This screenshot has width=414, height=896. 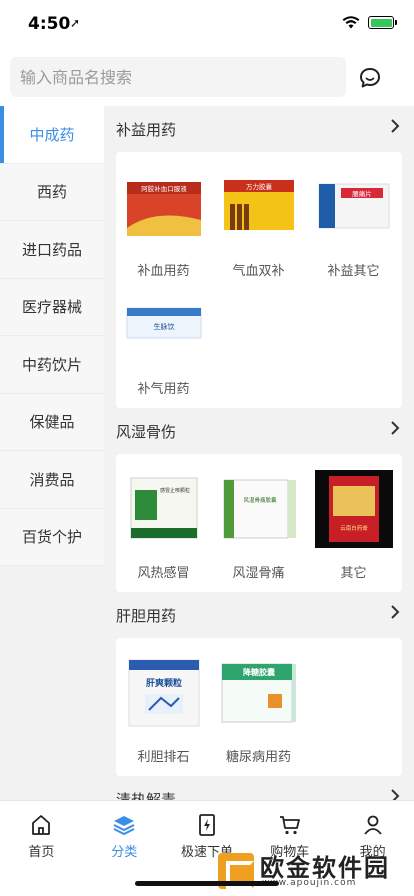 I want to click on product-box-text: 风湿骨痛胶囊, so click(x=260, y=500).